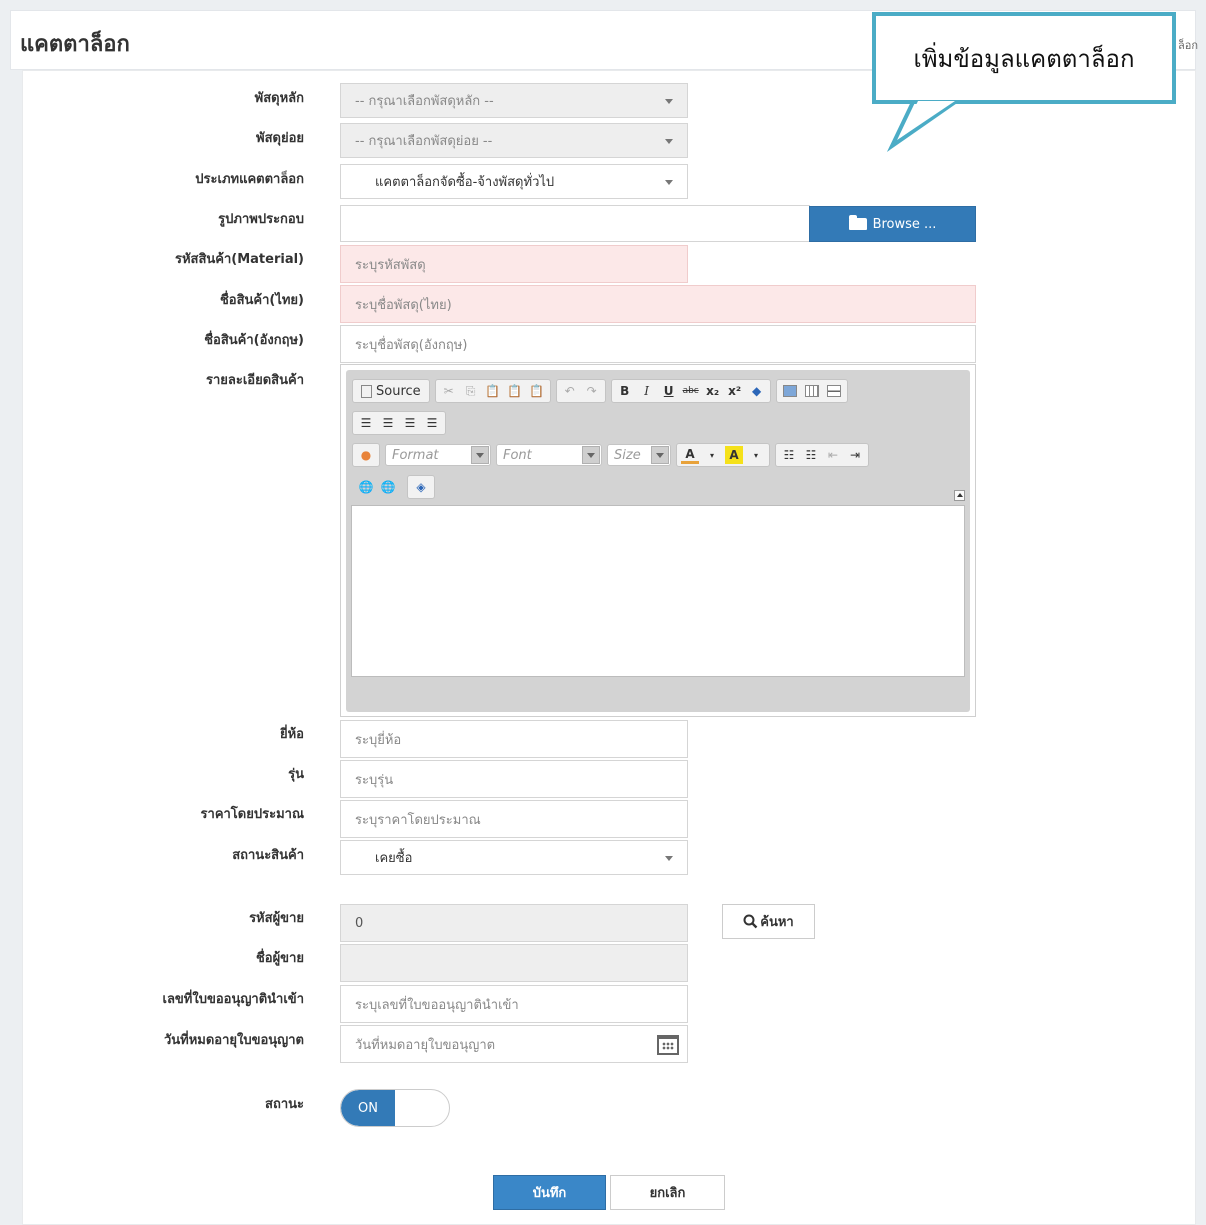 This screenshot has width=1206, height=1225. Describe the element at coordinates (254, 340) in the screenshot. I see `name-en-label: ชื่อสินค้า(อังกฤษ)` at that location.